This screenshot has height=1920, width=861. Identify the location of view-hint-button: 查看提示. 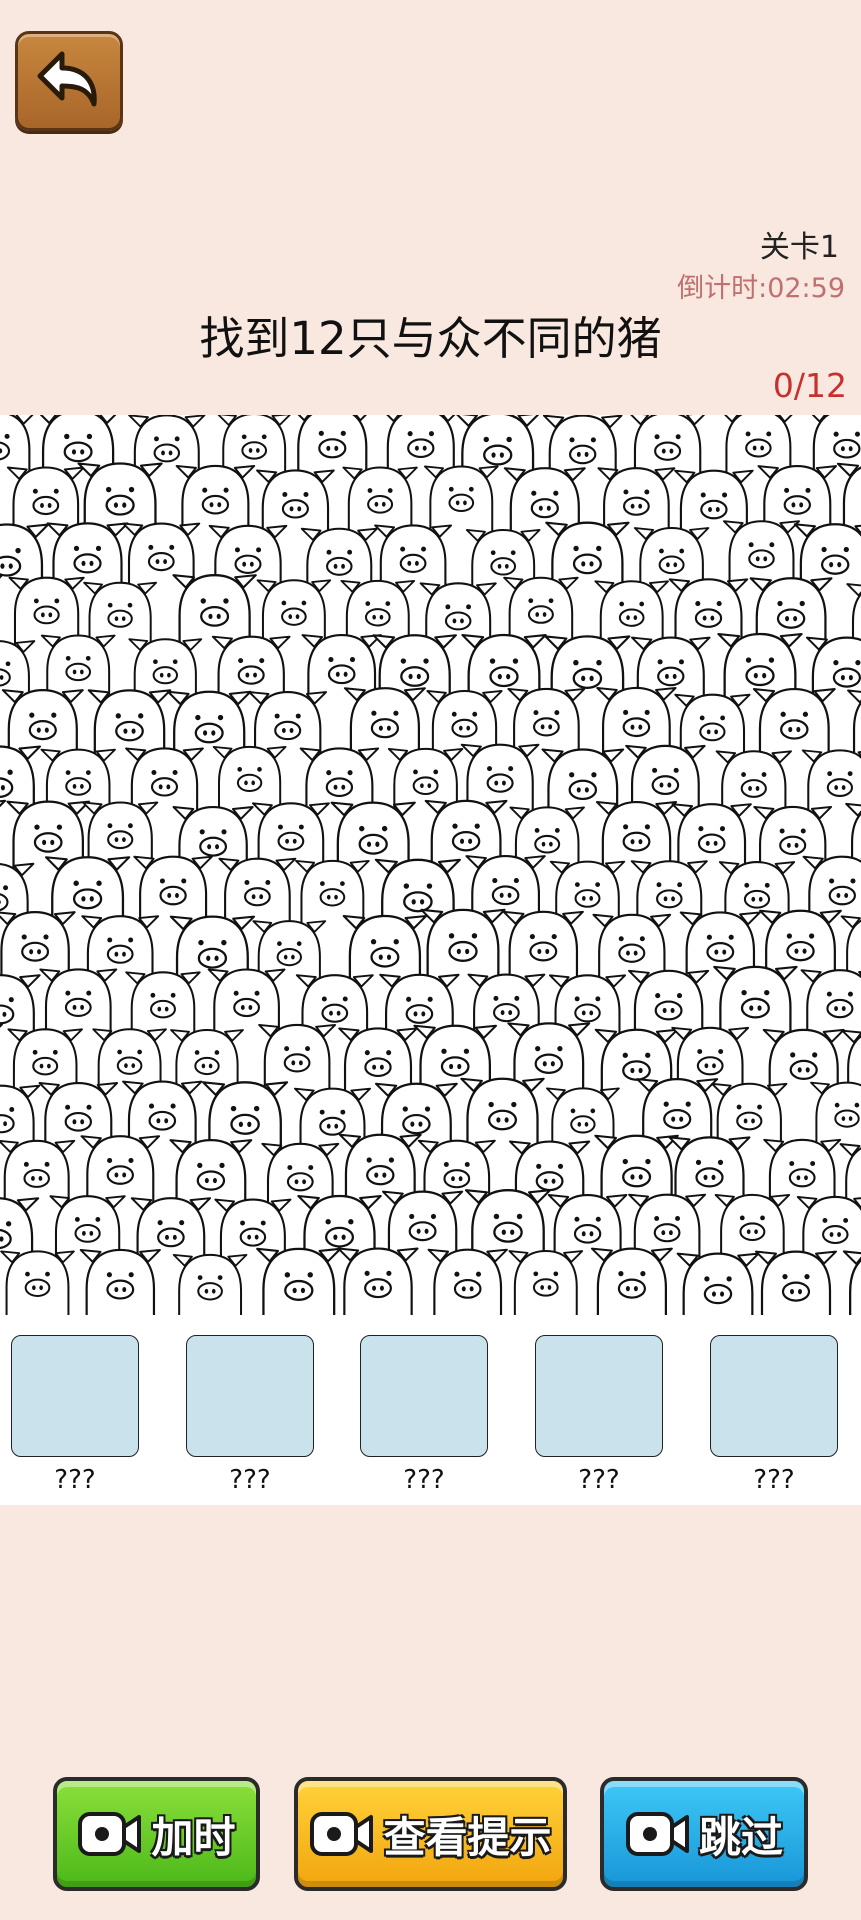
(430, 1834).